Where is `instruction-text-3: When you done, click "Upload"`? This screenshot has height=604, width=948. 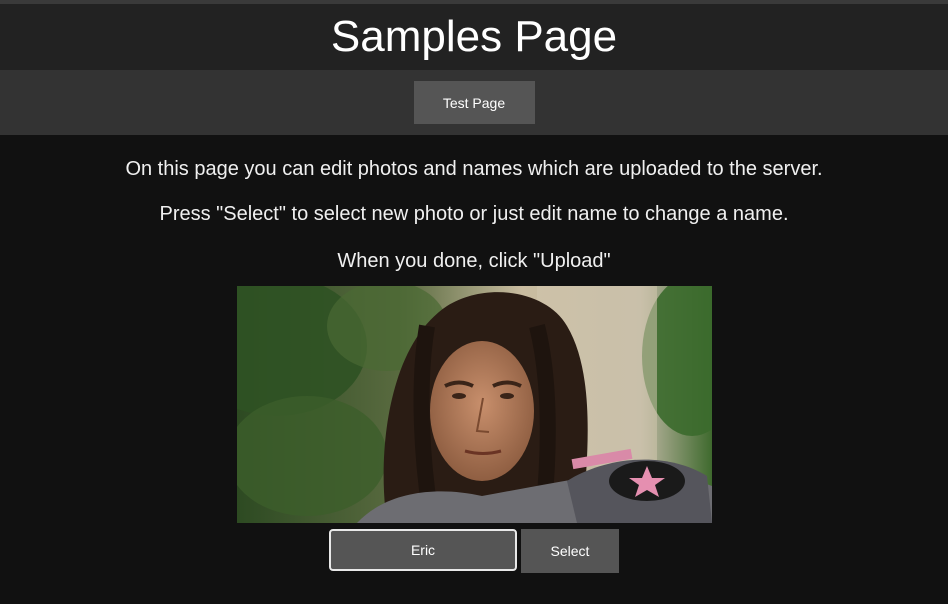
instruction-text-3: When you done, click "Upload" is located at coordinates (474, 261).